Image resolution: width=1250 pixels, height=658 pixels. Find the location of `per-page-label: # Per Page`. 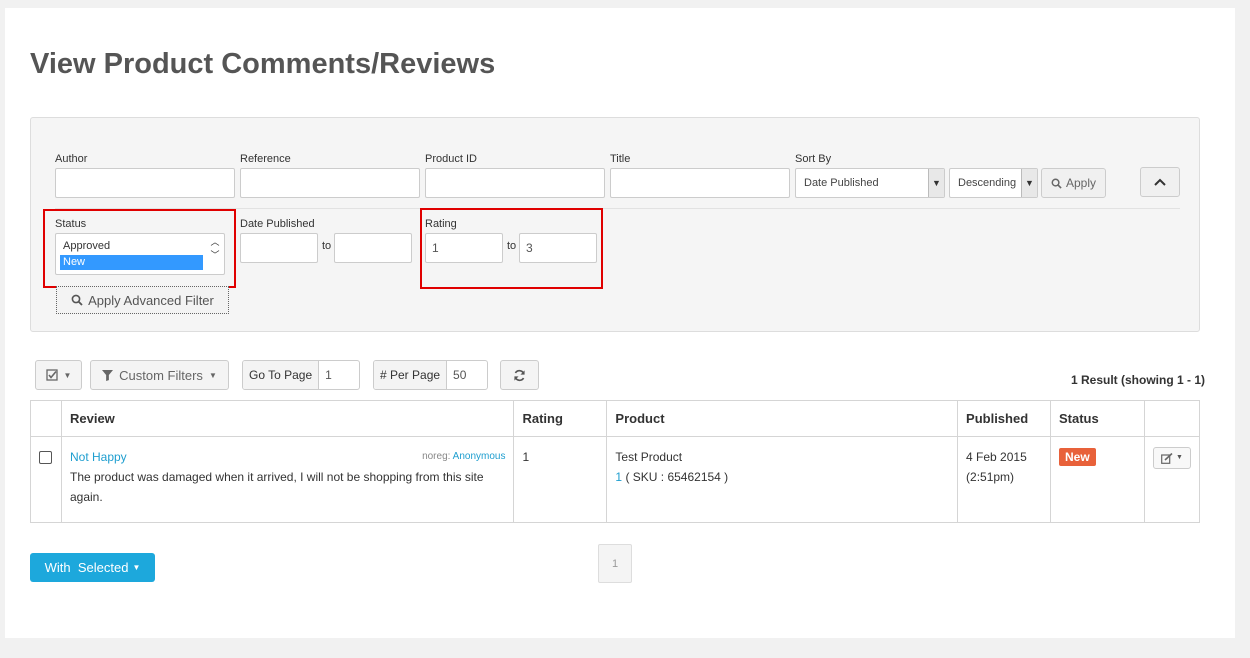

per-page-label: # Per Page is located at coordinates (411, 375).